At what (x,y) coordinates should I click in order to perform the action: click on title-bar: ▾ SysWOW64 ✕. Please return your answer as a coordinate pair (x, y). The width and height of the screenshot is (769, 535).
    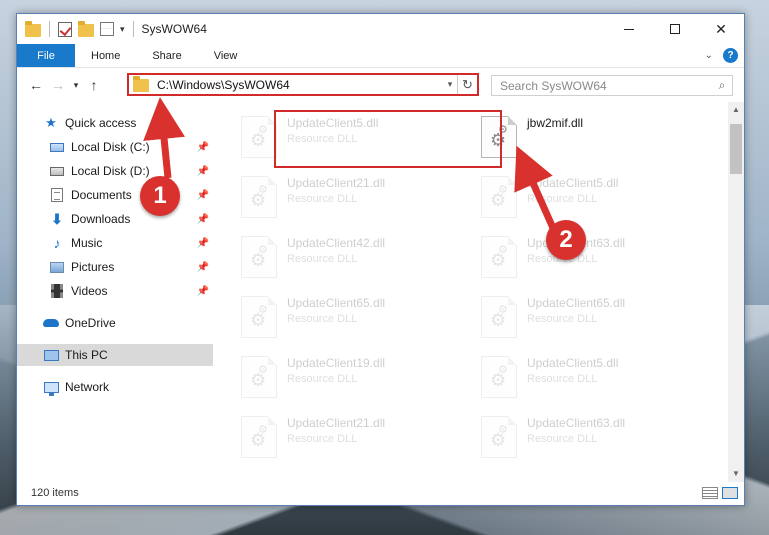
    Looking at the image, I should click on (380, 29).